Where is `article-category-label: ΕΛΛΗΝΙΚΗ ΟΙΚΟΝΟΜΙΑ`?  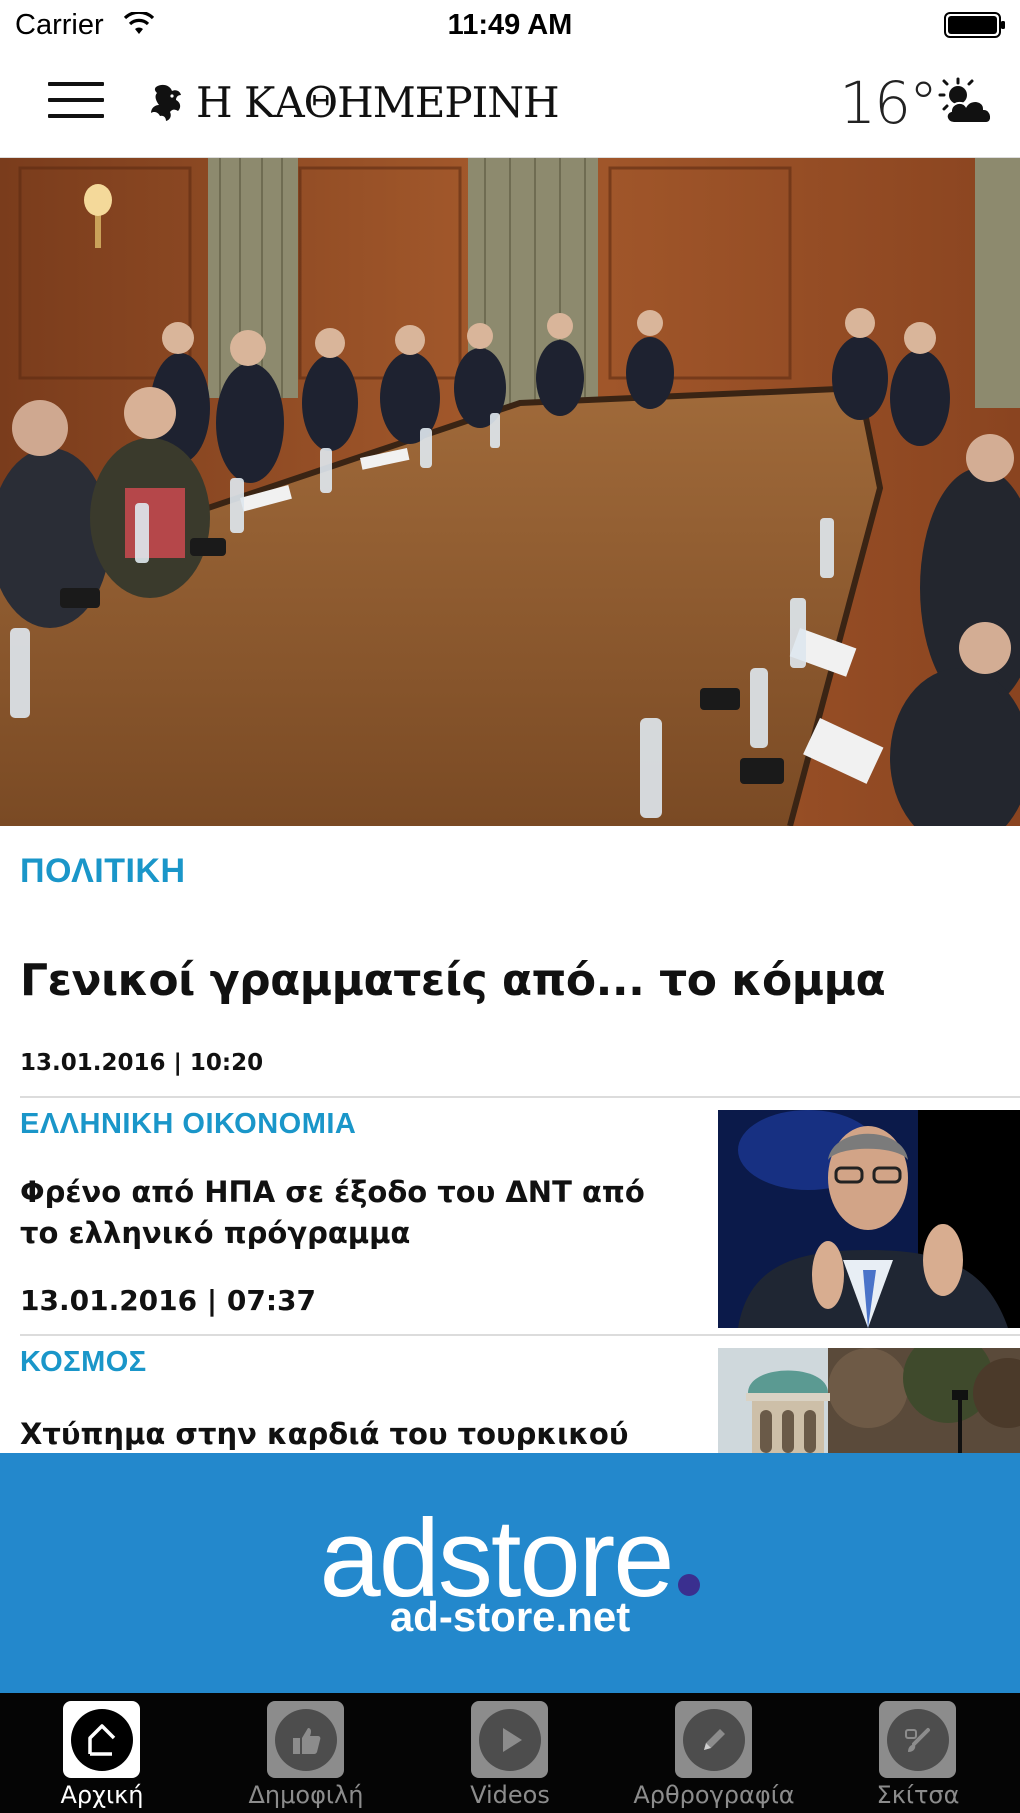
article-category-label: ΕΛΛΗΝΙΚΗ ΟΙΚΟΝΟΜΙΑ is located at coordinates (188, 1124).